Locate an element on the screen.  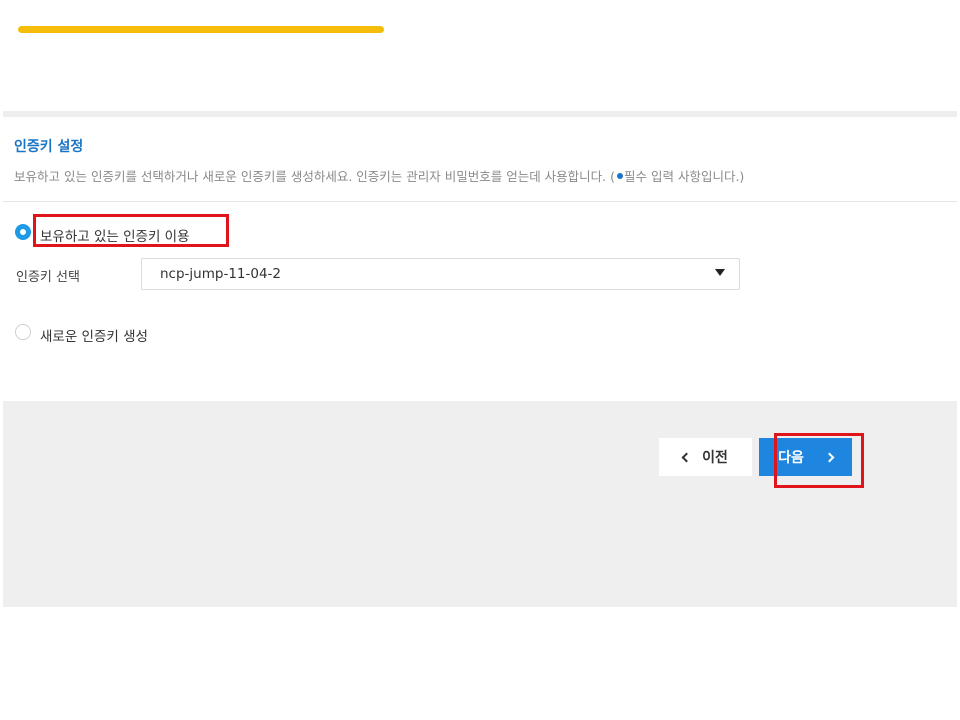
prev-button: 이전 is located at coordinates (705, 457).